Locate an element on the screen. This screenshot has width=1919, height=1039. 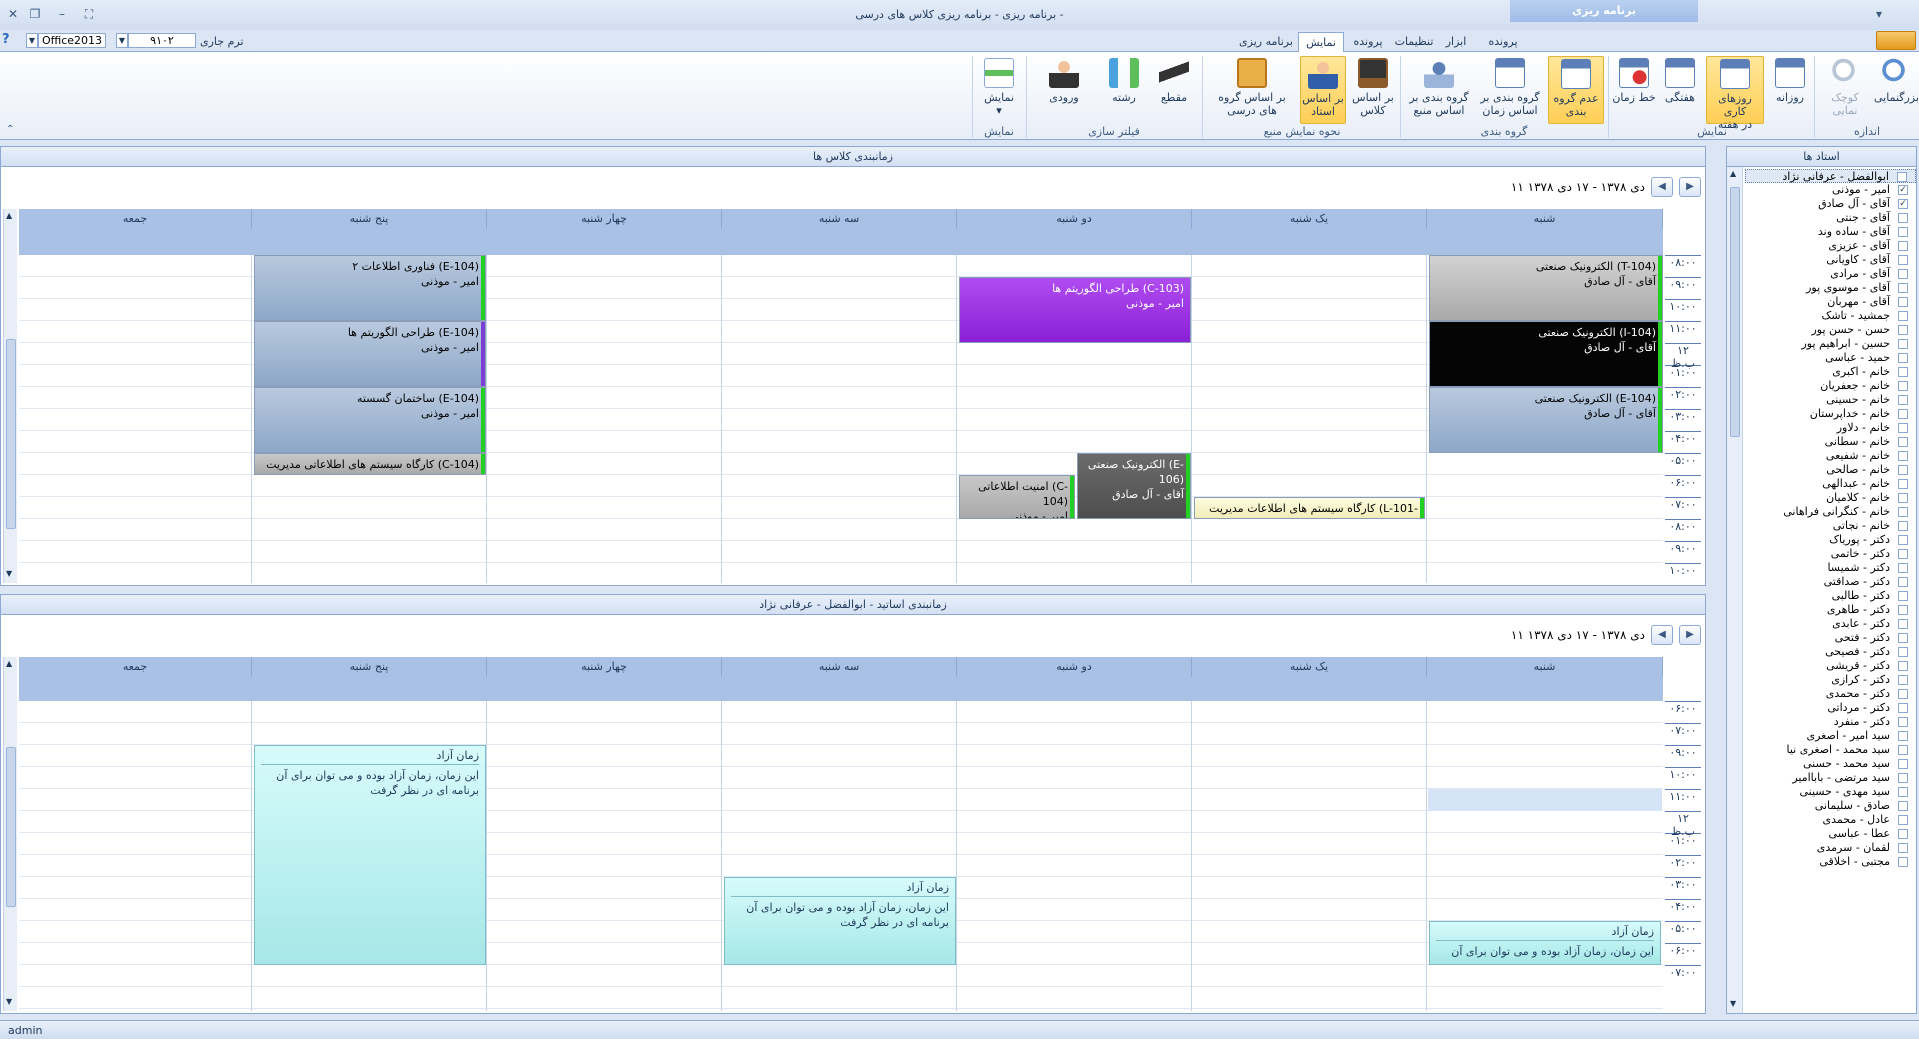
daily-view-button: روزانه is located at coordinates (1790, 90).